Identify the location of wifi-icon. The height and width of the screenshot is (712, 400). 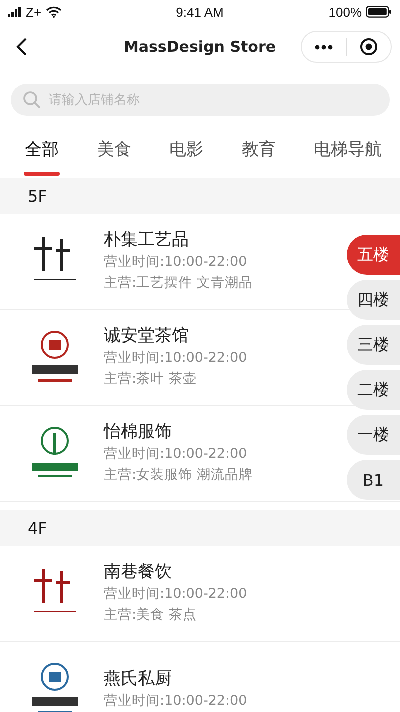
(54, 12).